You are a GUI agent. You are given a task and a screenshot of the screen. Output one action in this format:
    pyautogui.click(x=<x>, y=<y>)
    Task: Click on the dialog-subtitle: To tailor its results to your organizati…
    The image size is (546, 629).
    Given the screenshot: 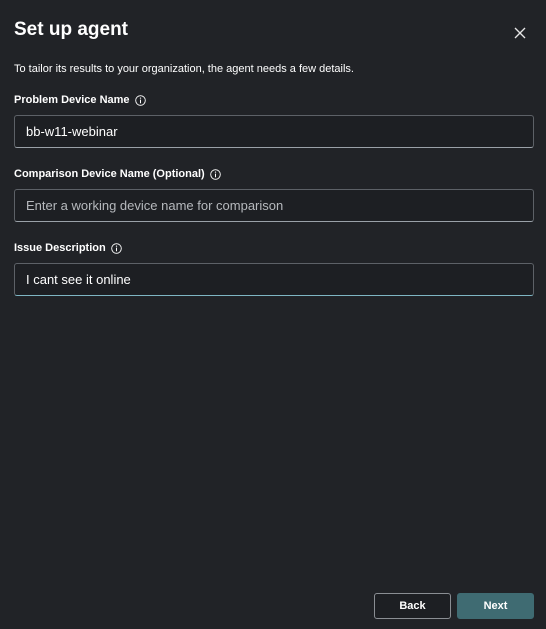 What is the action you would take?
    pyautogui.click(x=184, y=69)
    